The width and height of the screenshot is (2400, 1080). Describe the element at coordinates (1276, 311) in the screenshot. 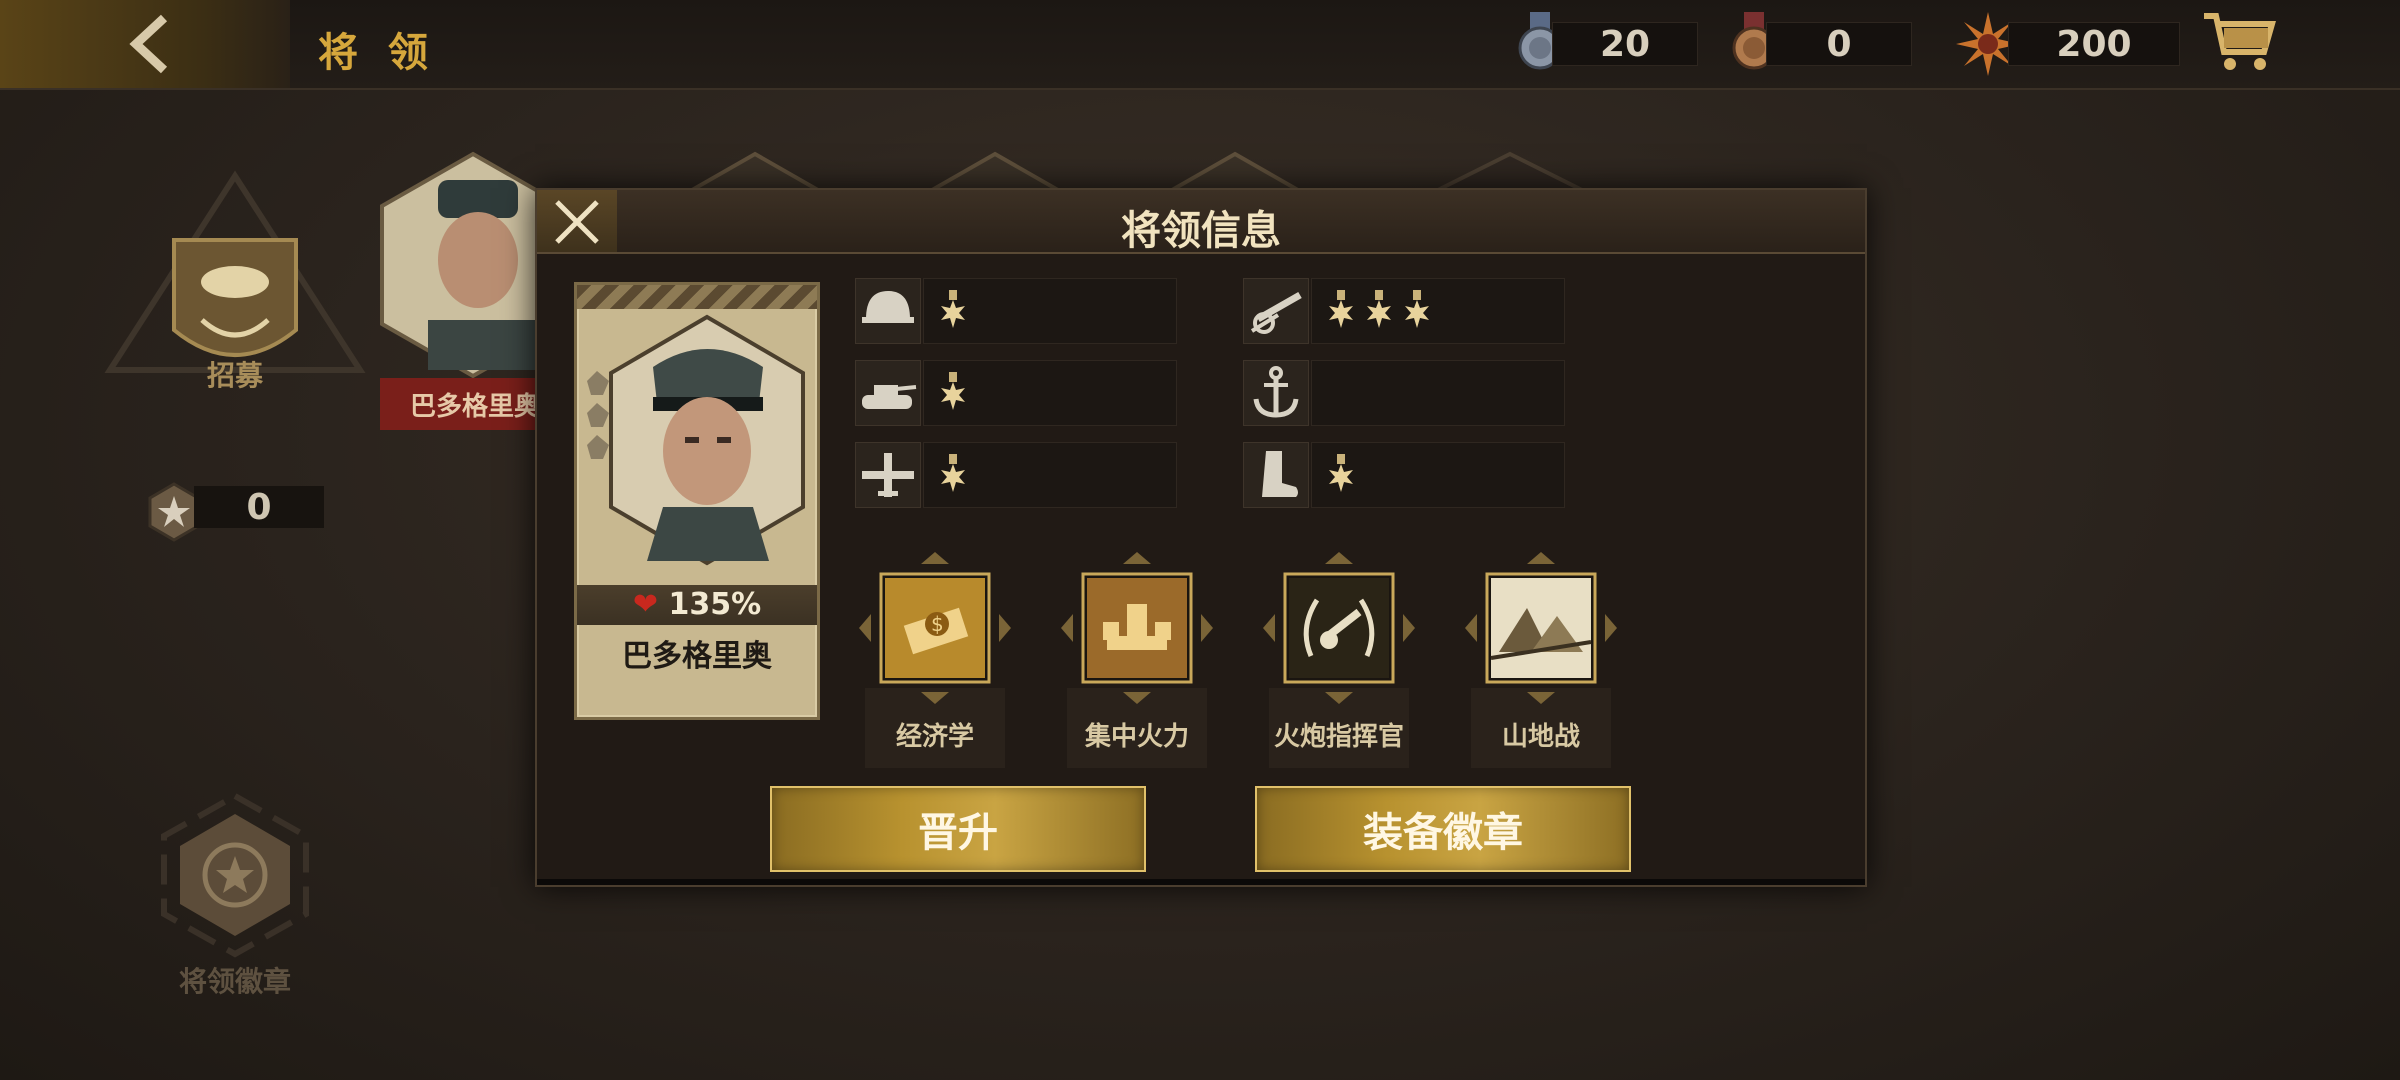

I see `artillery-icon` at that location.